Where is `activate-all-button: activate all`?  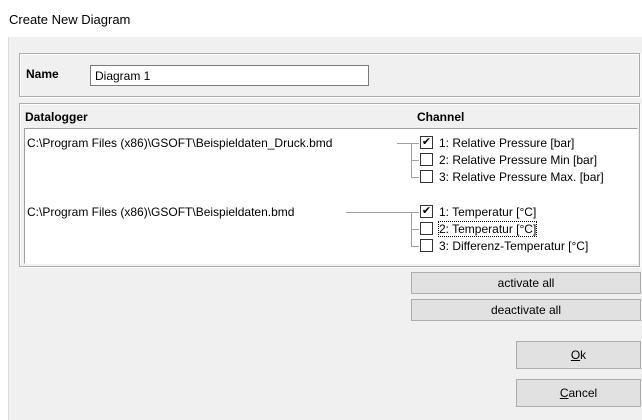 activate-all-button: activate all is located at coordinates (526, 283).